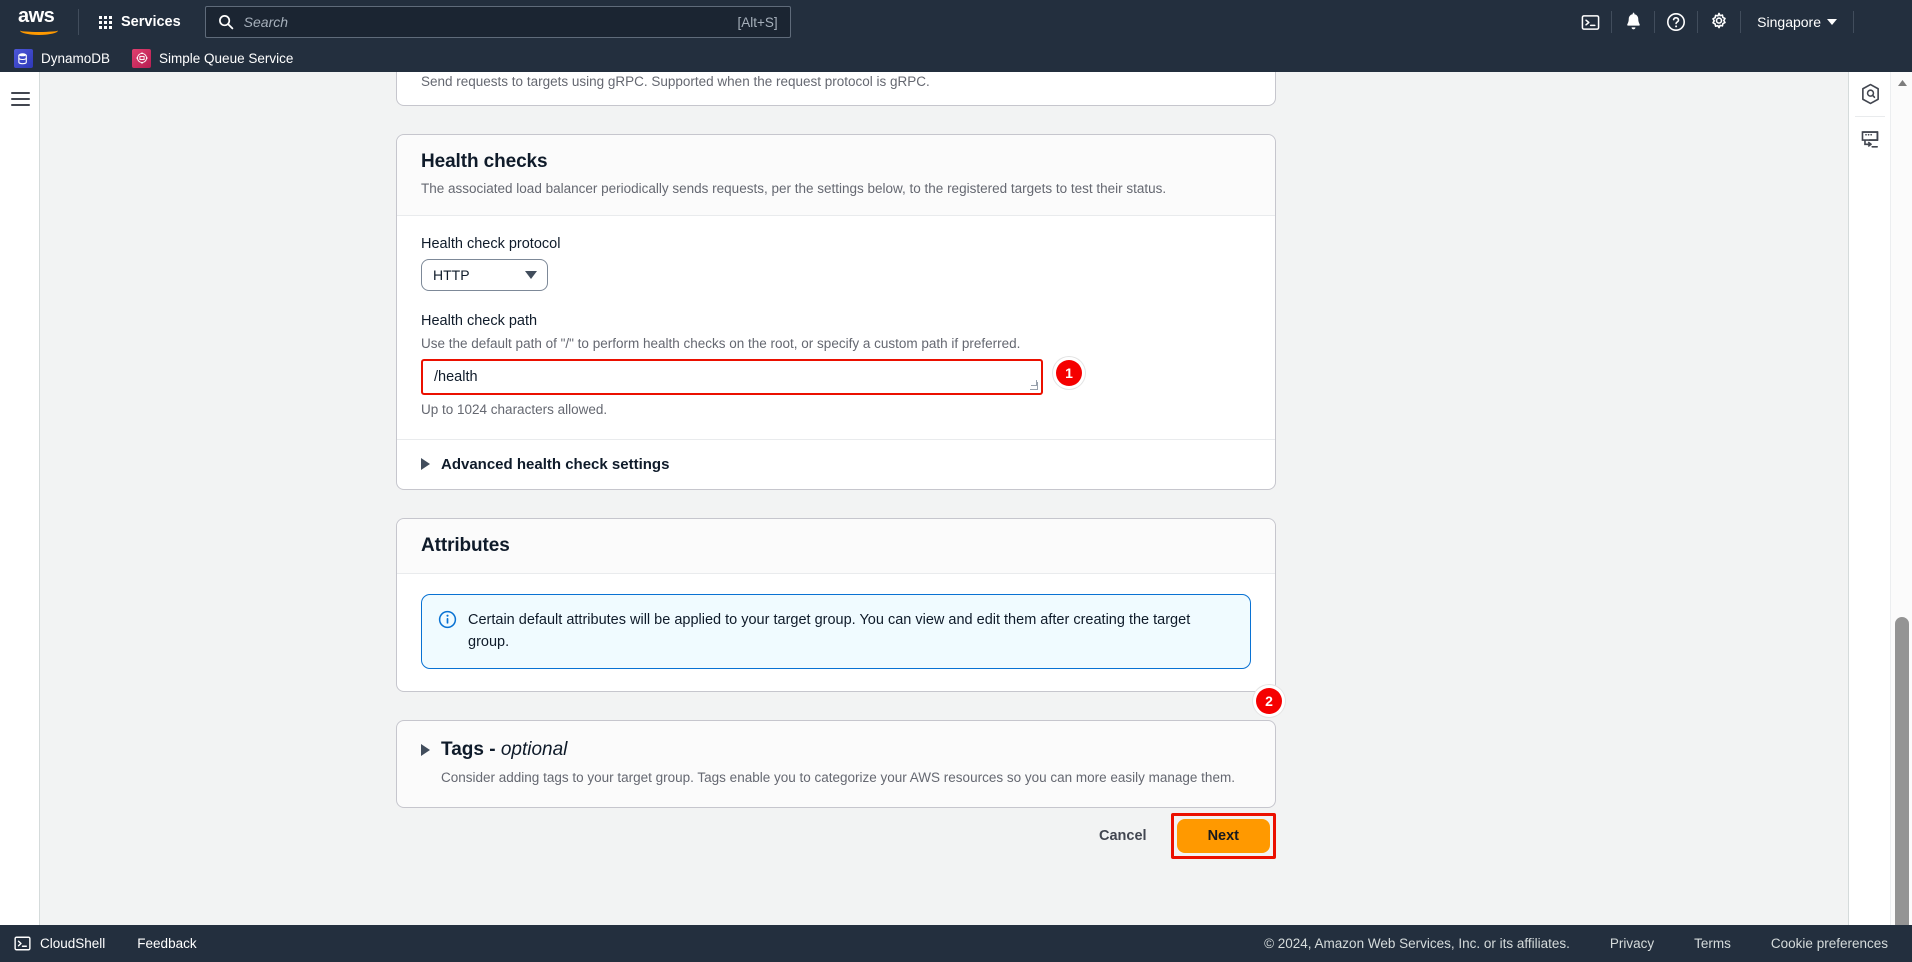  I want to click on footer-cloudshell-label: CloudShell, so click(73, 943).